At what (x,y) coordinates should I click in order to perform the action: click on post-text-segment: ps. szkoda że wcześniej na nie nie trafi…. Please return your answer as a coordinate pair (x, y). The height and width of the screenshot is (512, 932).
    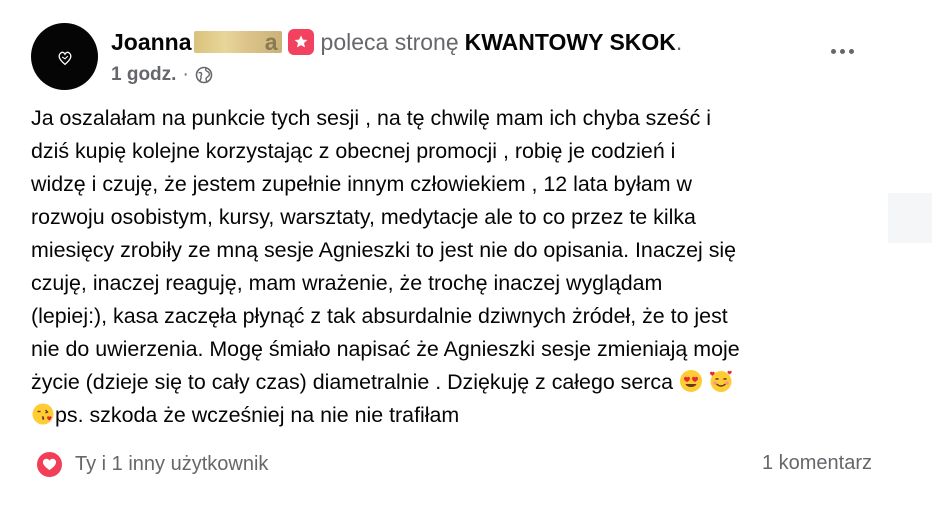
    Looking at the image, I should click on (257, 415).